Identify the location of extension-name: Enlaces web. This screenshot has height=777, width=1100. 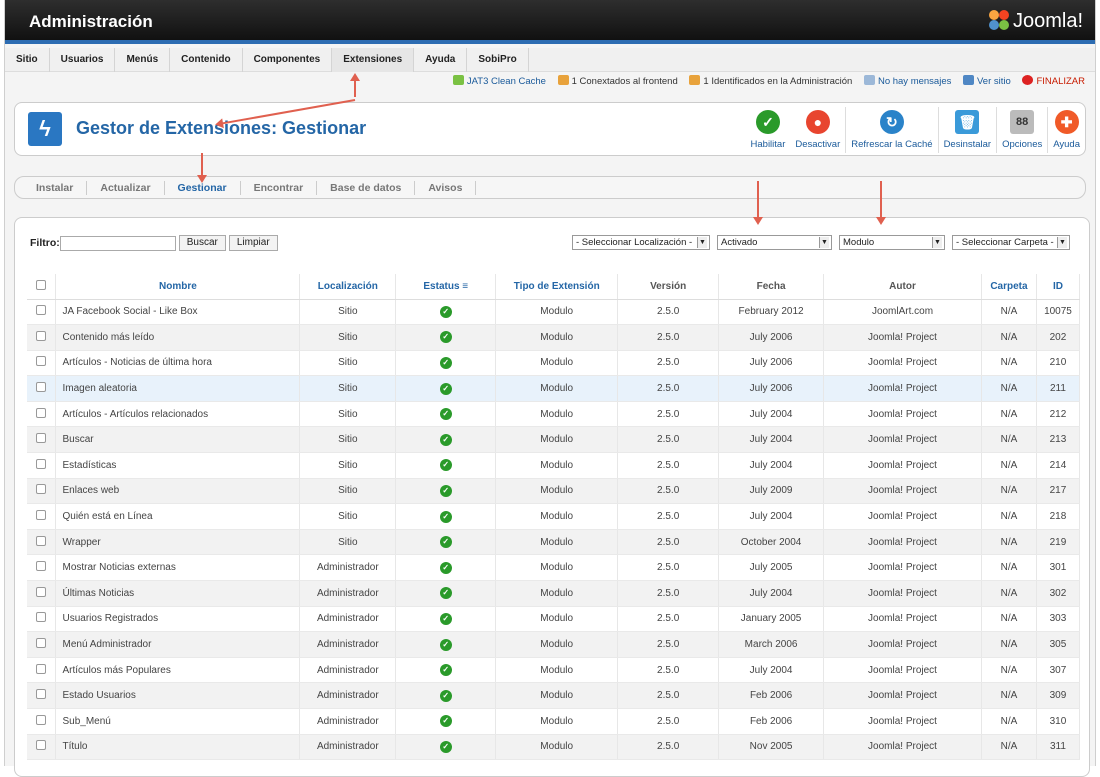
(178, 491).